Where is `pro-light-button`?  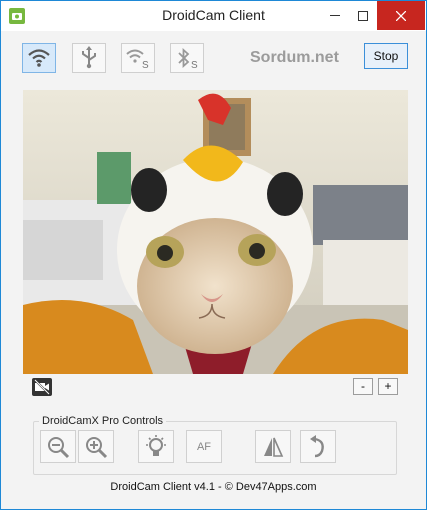
pro-light-button is located at coordinates (156, 446).